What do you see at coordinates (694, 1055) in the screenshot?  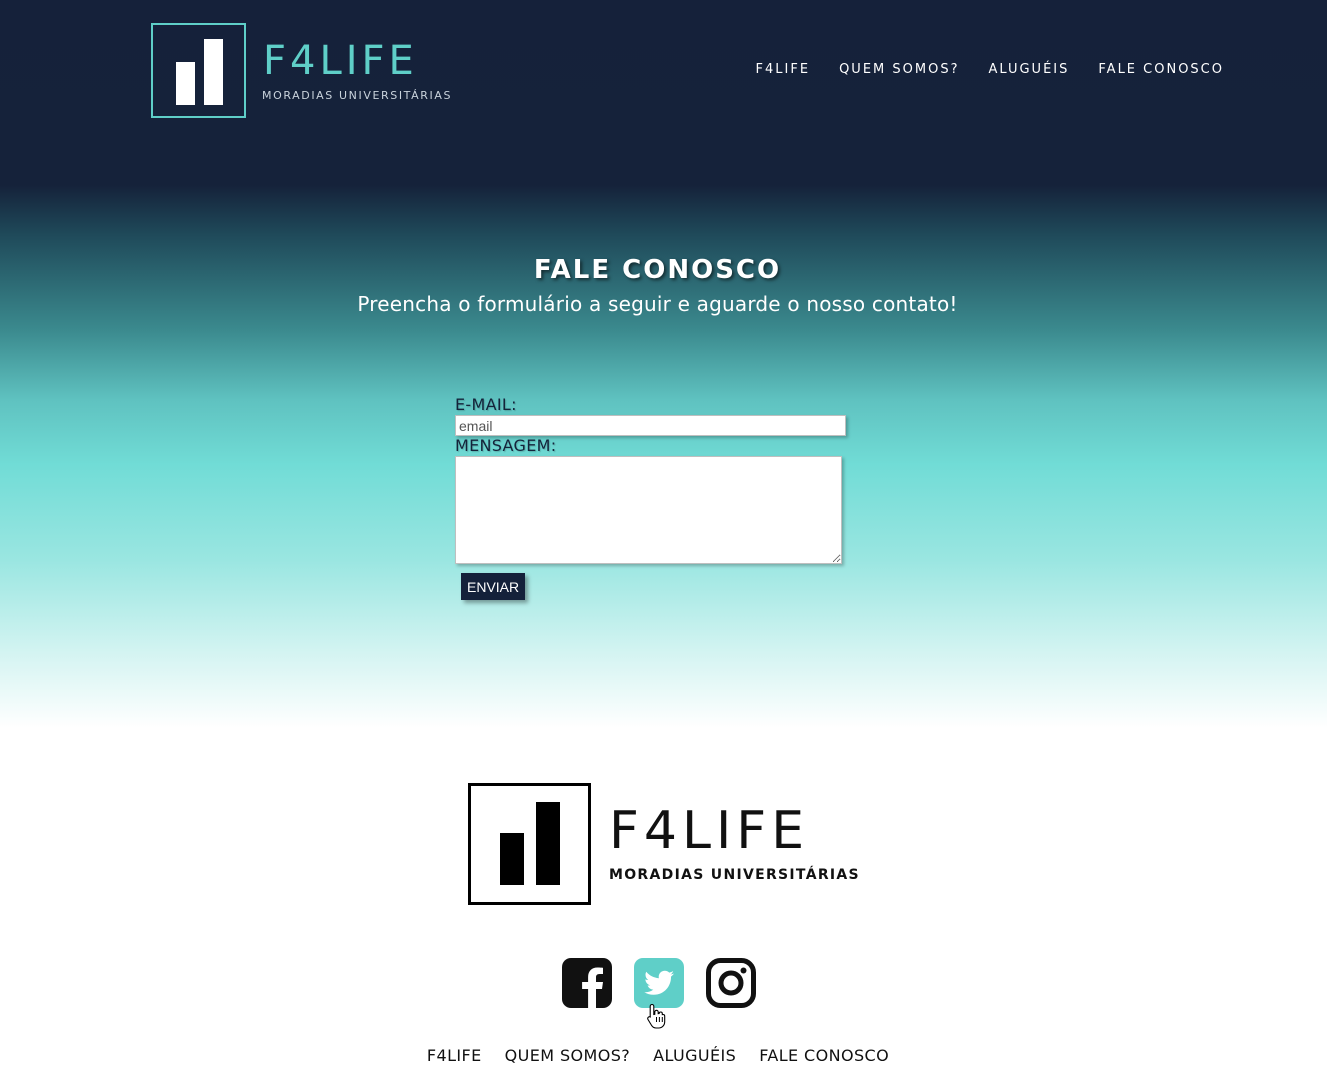 I see `footer-link-alugueis: ALUGUÉIS` at bounding box center [694, 1055].